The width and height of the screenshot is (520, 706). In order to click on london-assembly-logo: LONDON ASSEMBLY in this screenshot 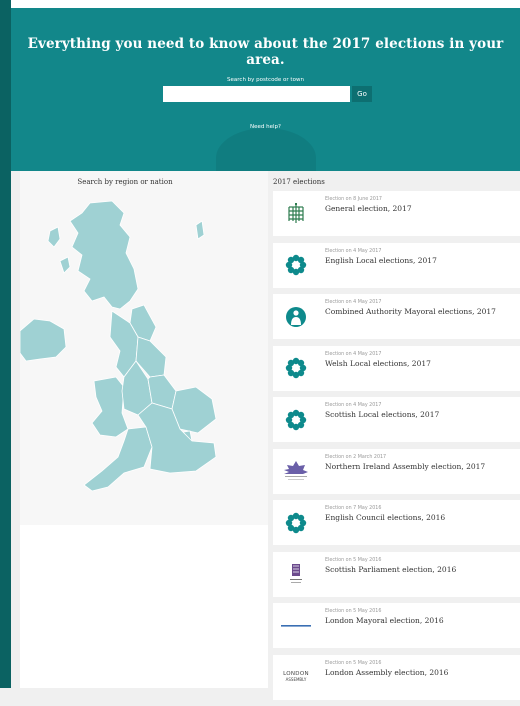, I will do `click(296, 677)`.